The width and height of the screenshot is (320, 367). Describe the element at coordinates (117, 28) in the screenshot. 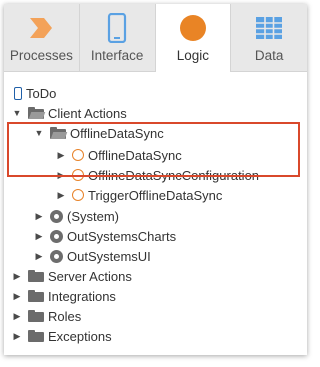

I see `phone-icon` at that location.